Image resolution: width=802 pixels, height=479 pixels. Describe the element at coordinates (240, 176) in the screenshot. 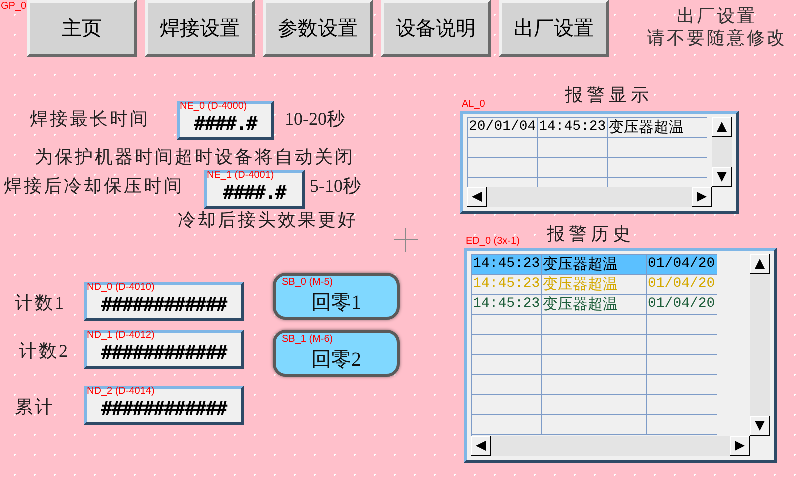

I see `object-tag: NE_1 (D-4001)` at that location.